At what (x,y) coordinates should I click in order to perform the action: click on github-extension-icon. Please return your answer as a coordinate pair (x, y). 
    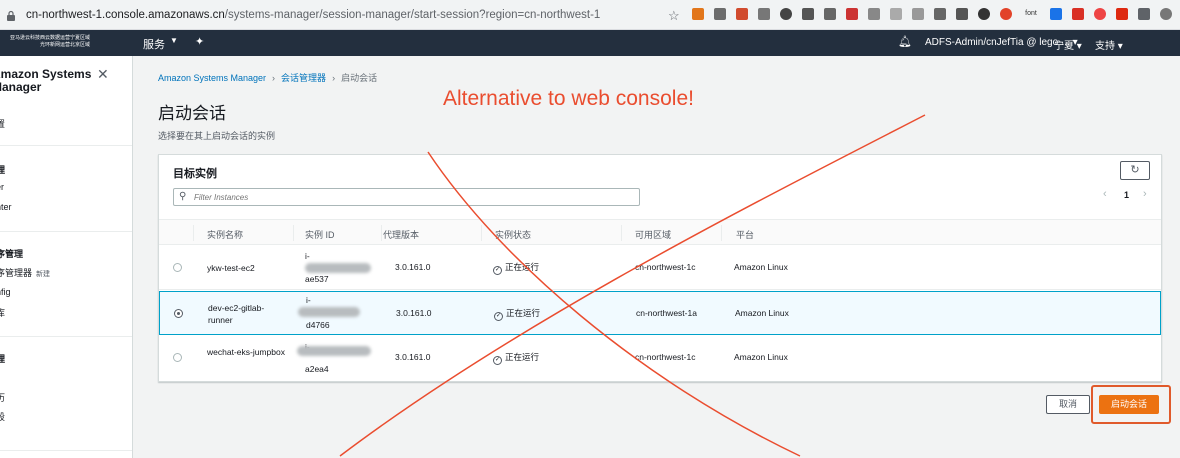
    Looking at the image, I should click on (984, 14).